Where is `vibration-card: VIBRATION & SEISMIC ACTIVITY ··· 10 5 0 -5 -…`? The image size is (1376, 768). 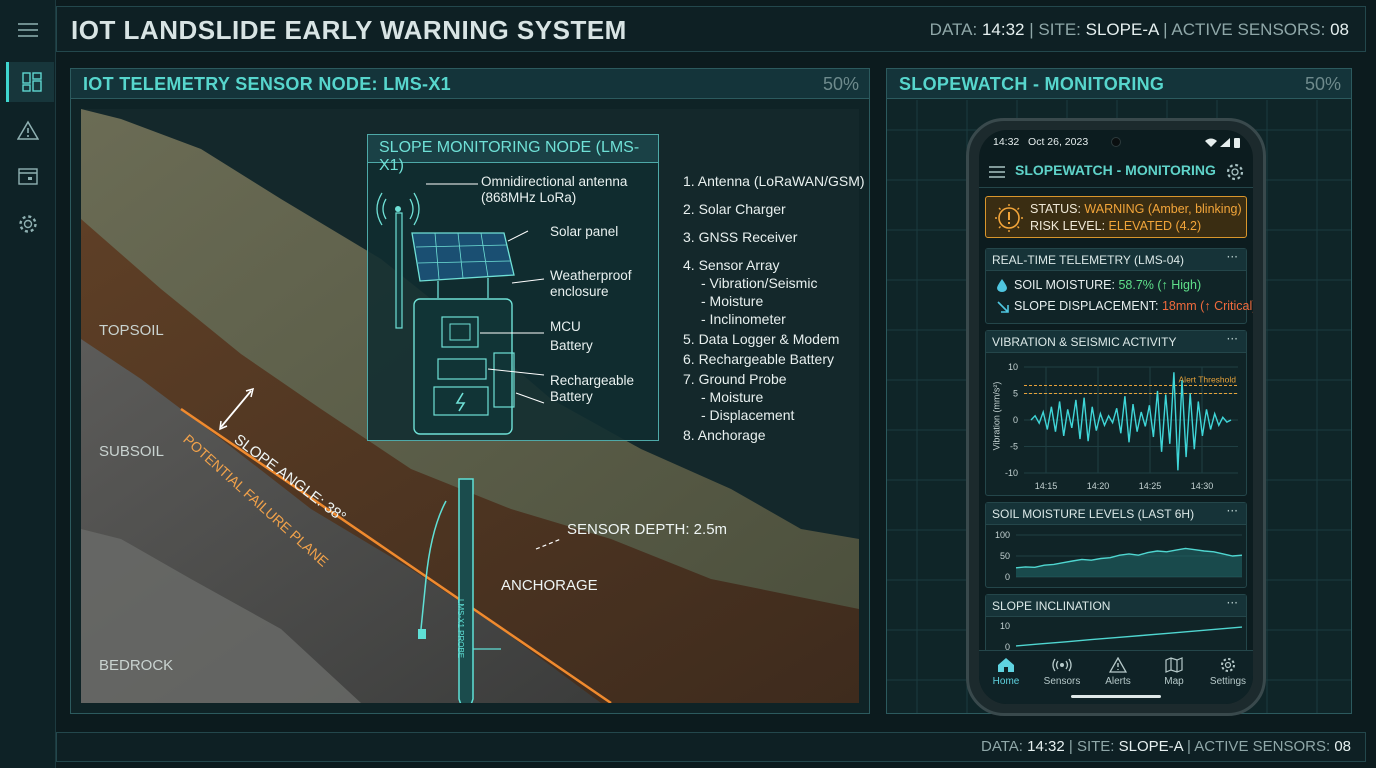 vibration-card: VIBRATION & SEISMIC ACTIVITY ··· 10 5 0 -5 -… is located at coordinates (1116, 413).